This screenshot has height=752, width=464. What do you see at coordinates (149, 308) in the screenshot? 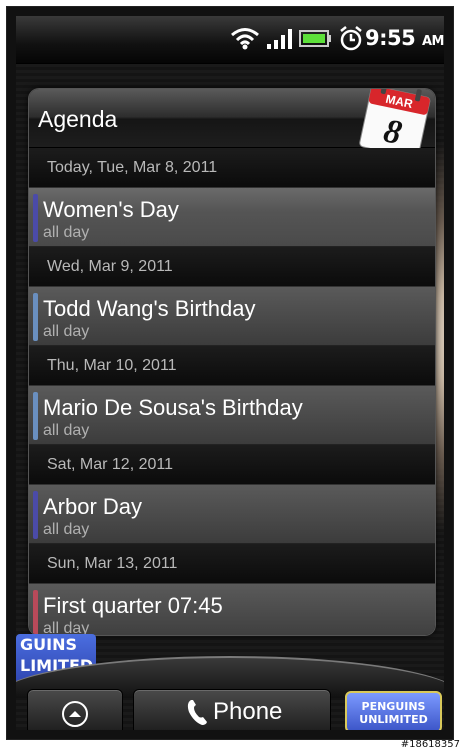
I see `event-title: Todd Wang's Birthday` at bounding box center [149, 308].